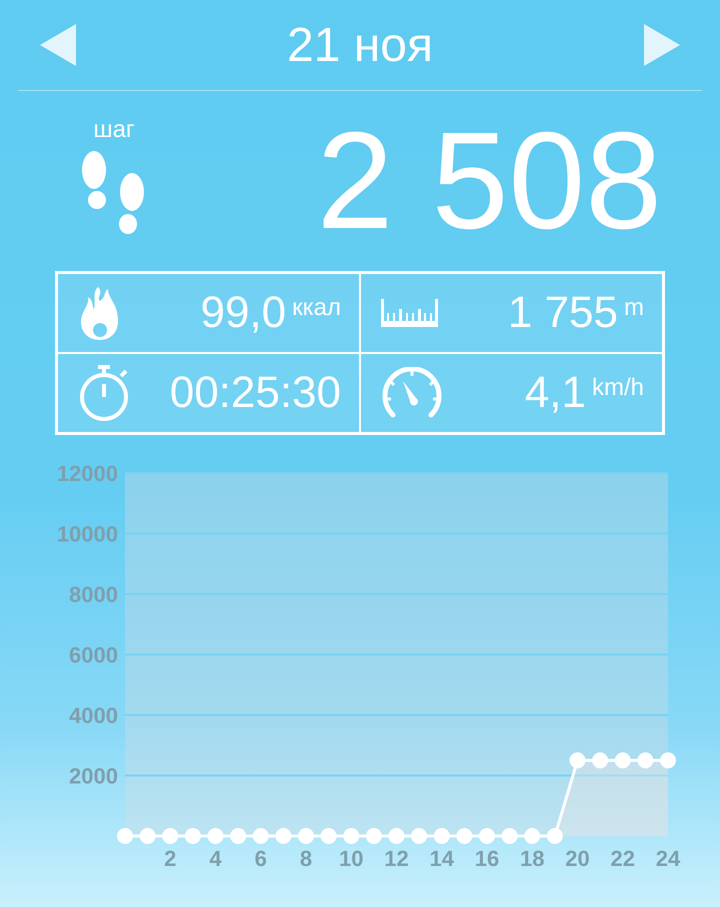  Describe the element at coordinates (442, 858) in the screenshot. I see `x-axis-label: 14` at that location.